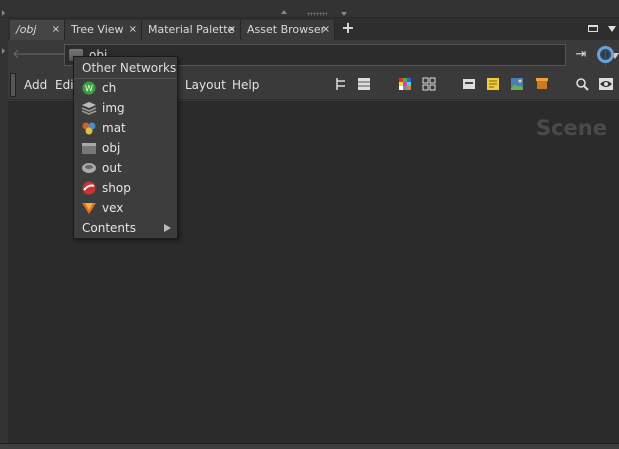 The width and height of the screenshot is (619, 449). I want to click on network-item-vex: vex, so click(125, 208).